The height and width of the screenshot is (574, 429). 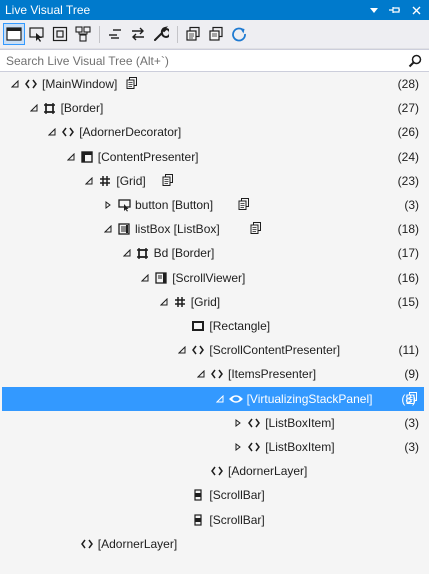 I want to click on tree-row: [VirtualizingStackPanel] (8), so click(x=213, y=399).